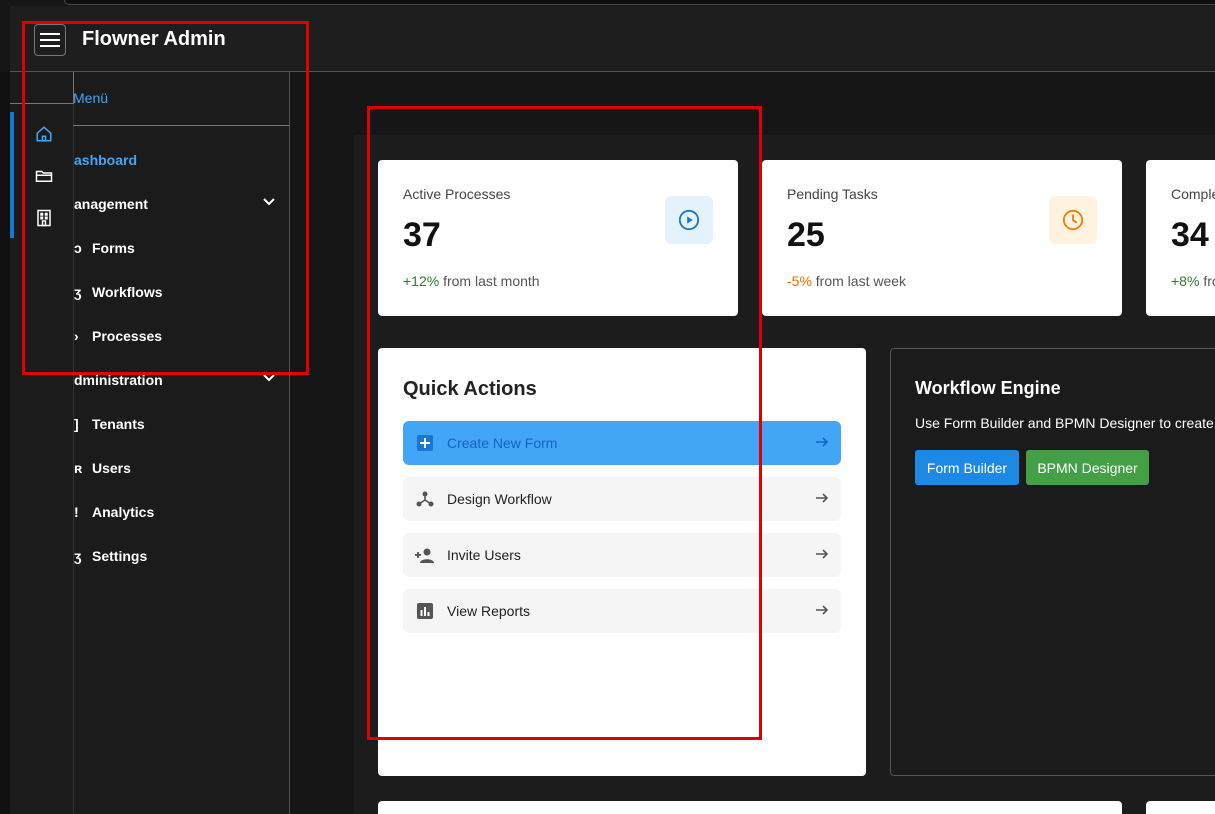  Describe the element at coordinates (78, 248) in the screenshot. I see `nav-item-prefix: ɔ` at that location.